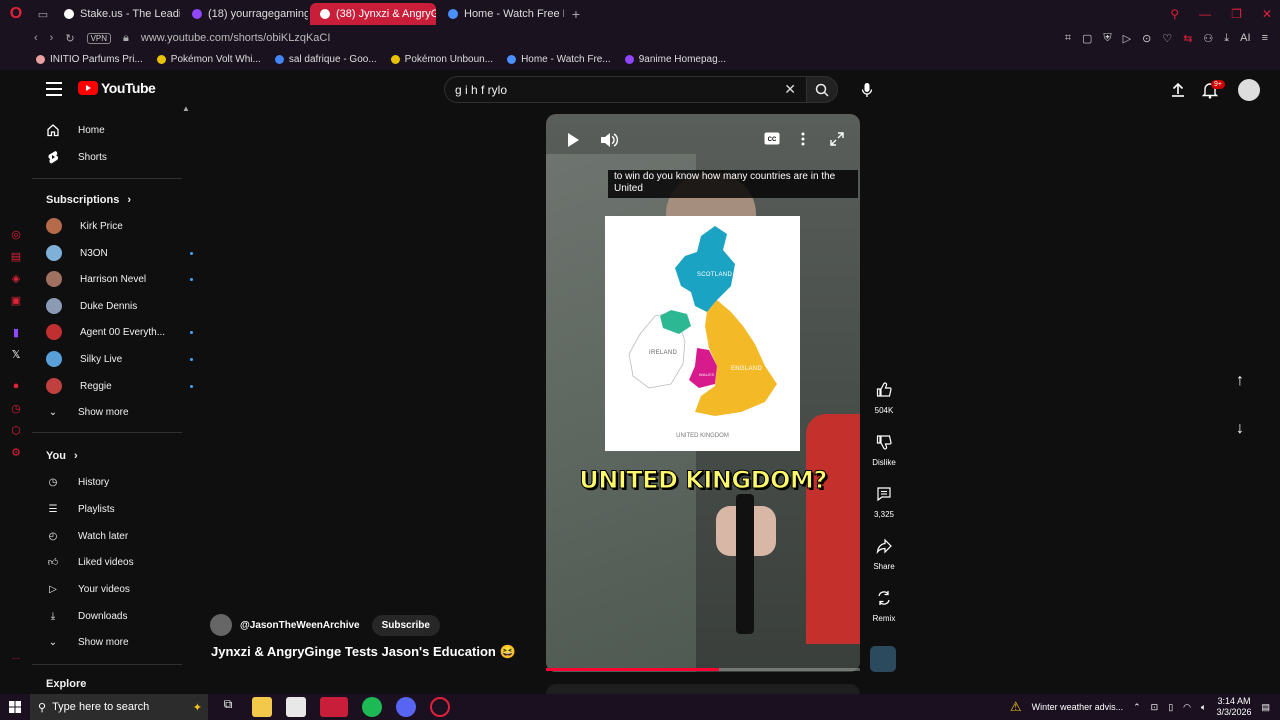  I want to click on sidebar-item-shorts: Shorts, so click(76, 157).